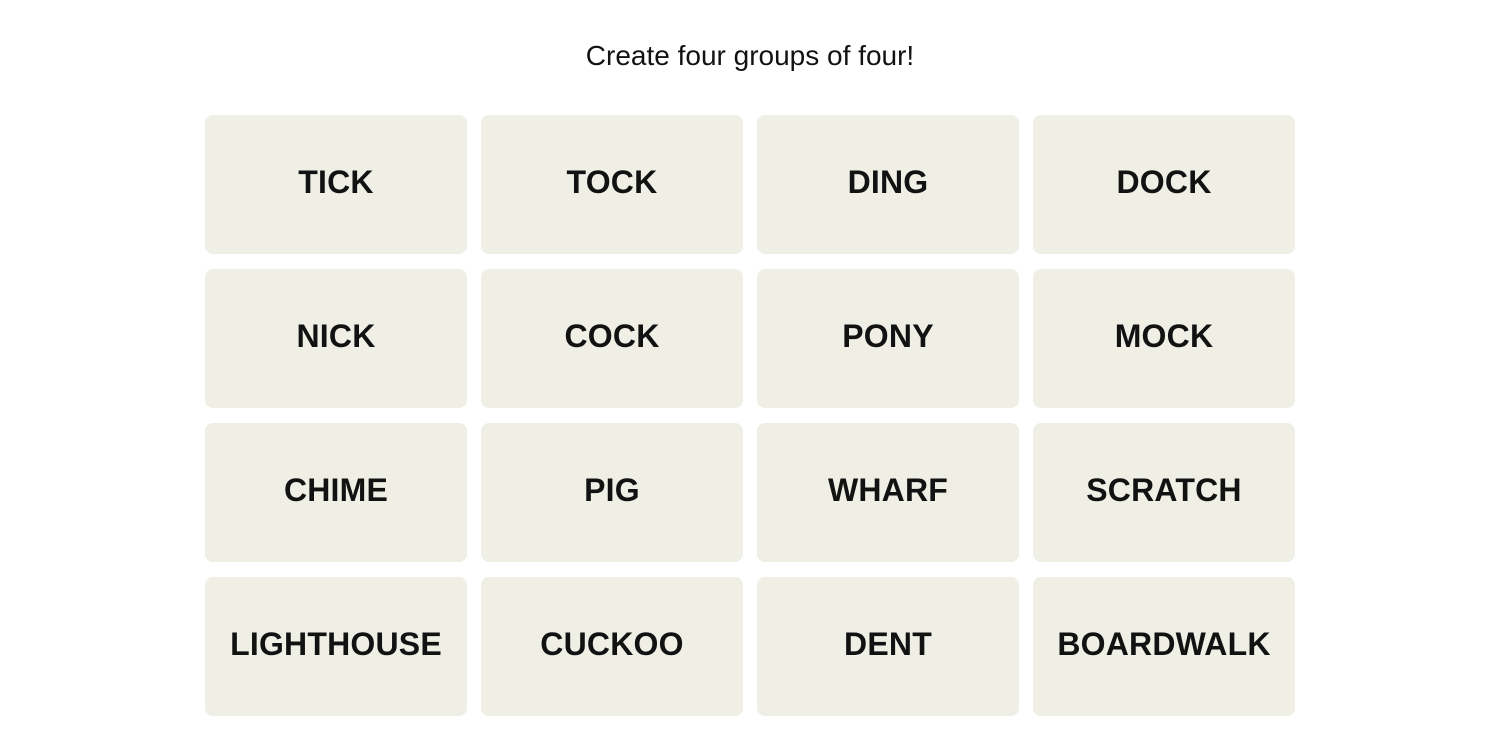 Image resolution: width=1500 pixels, height=736 pixels. What do you see at coordinates (612, 492) in the screenshot?
I see `word-tile: PIG` at bounding box center [612, 492].